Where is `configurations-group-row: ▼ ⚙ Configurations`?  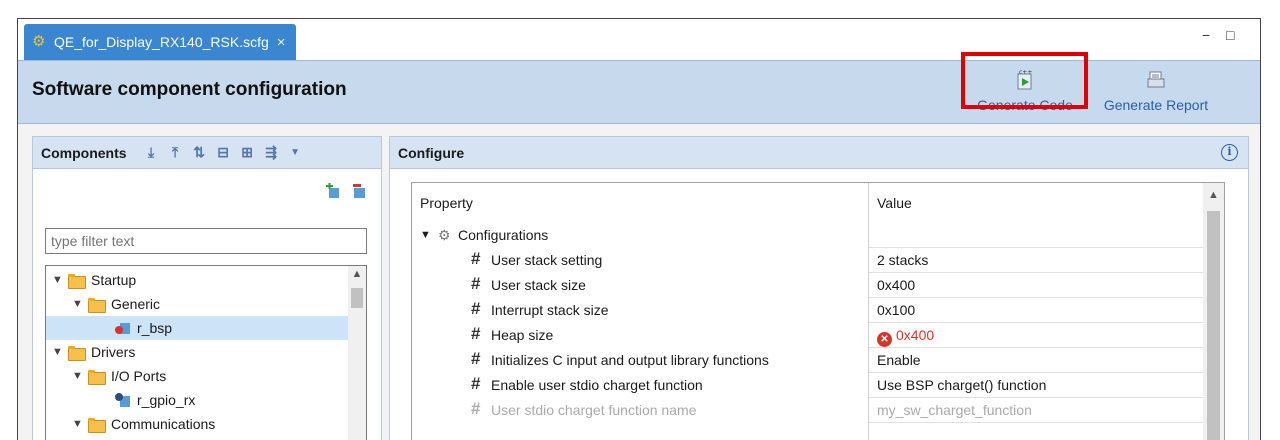 configurations-group-row: ▼ ⚙ Configurations is located at coordinates (808, 235).